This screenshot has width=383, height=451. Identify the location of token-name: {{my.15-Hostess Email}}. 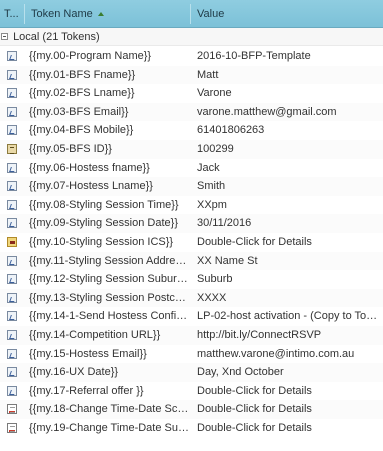
(88, 353).